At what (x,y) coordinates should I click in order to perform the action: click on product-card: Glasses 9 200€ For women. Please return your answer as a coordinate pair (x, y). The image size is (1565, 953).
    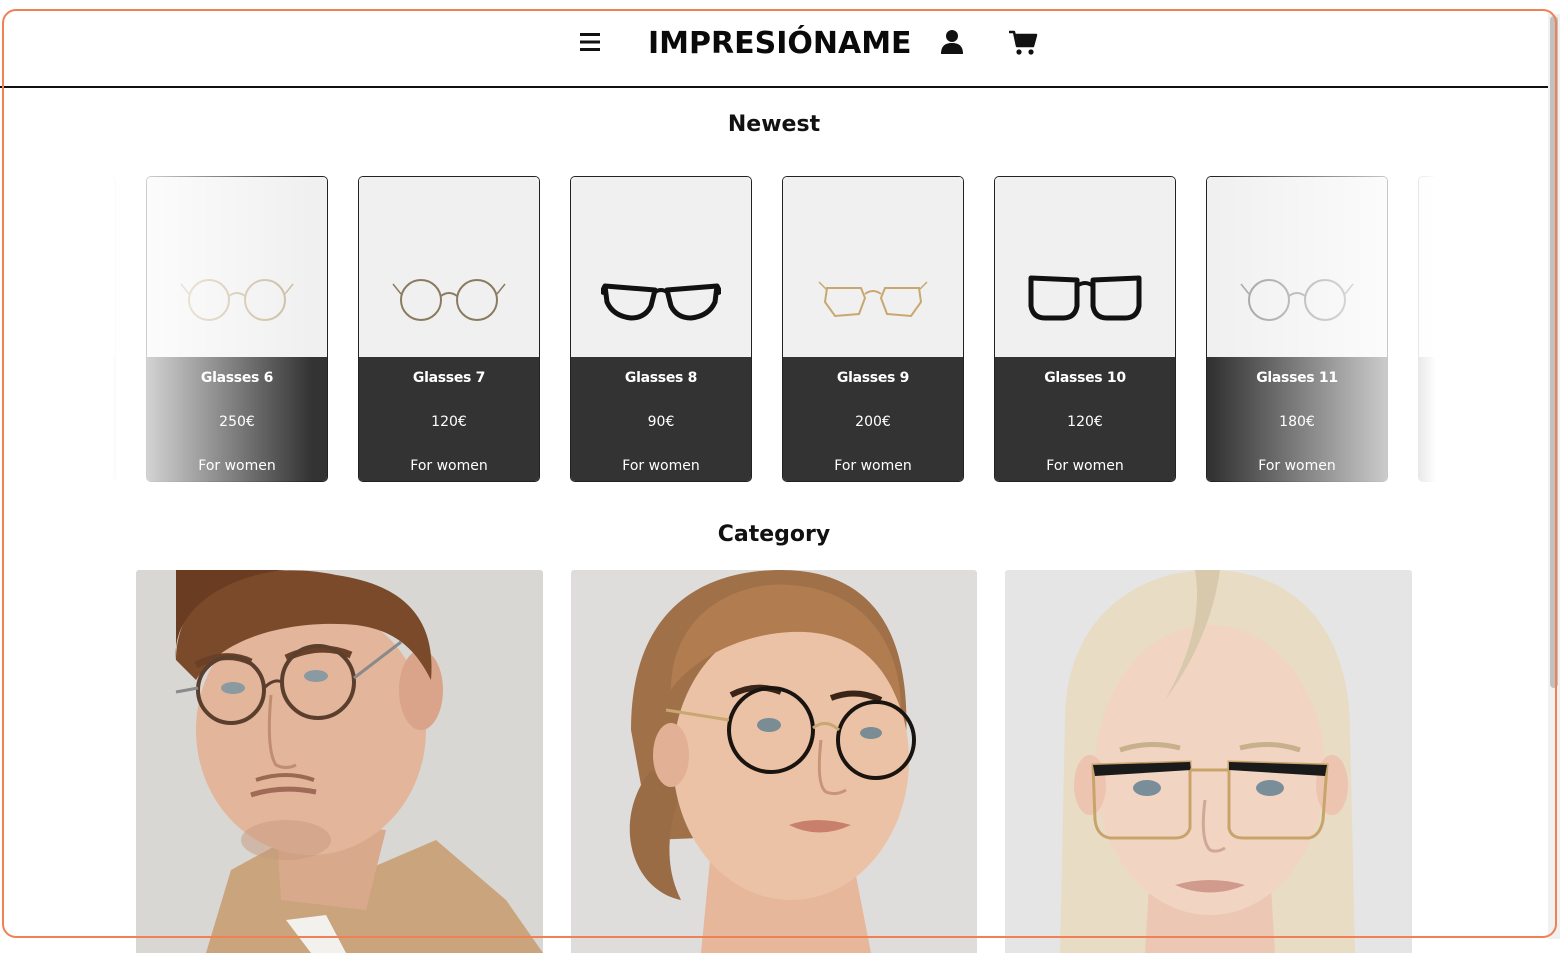
    Looking at the image, I should click on (873, 329).